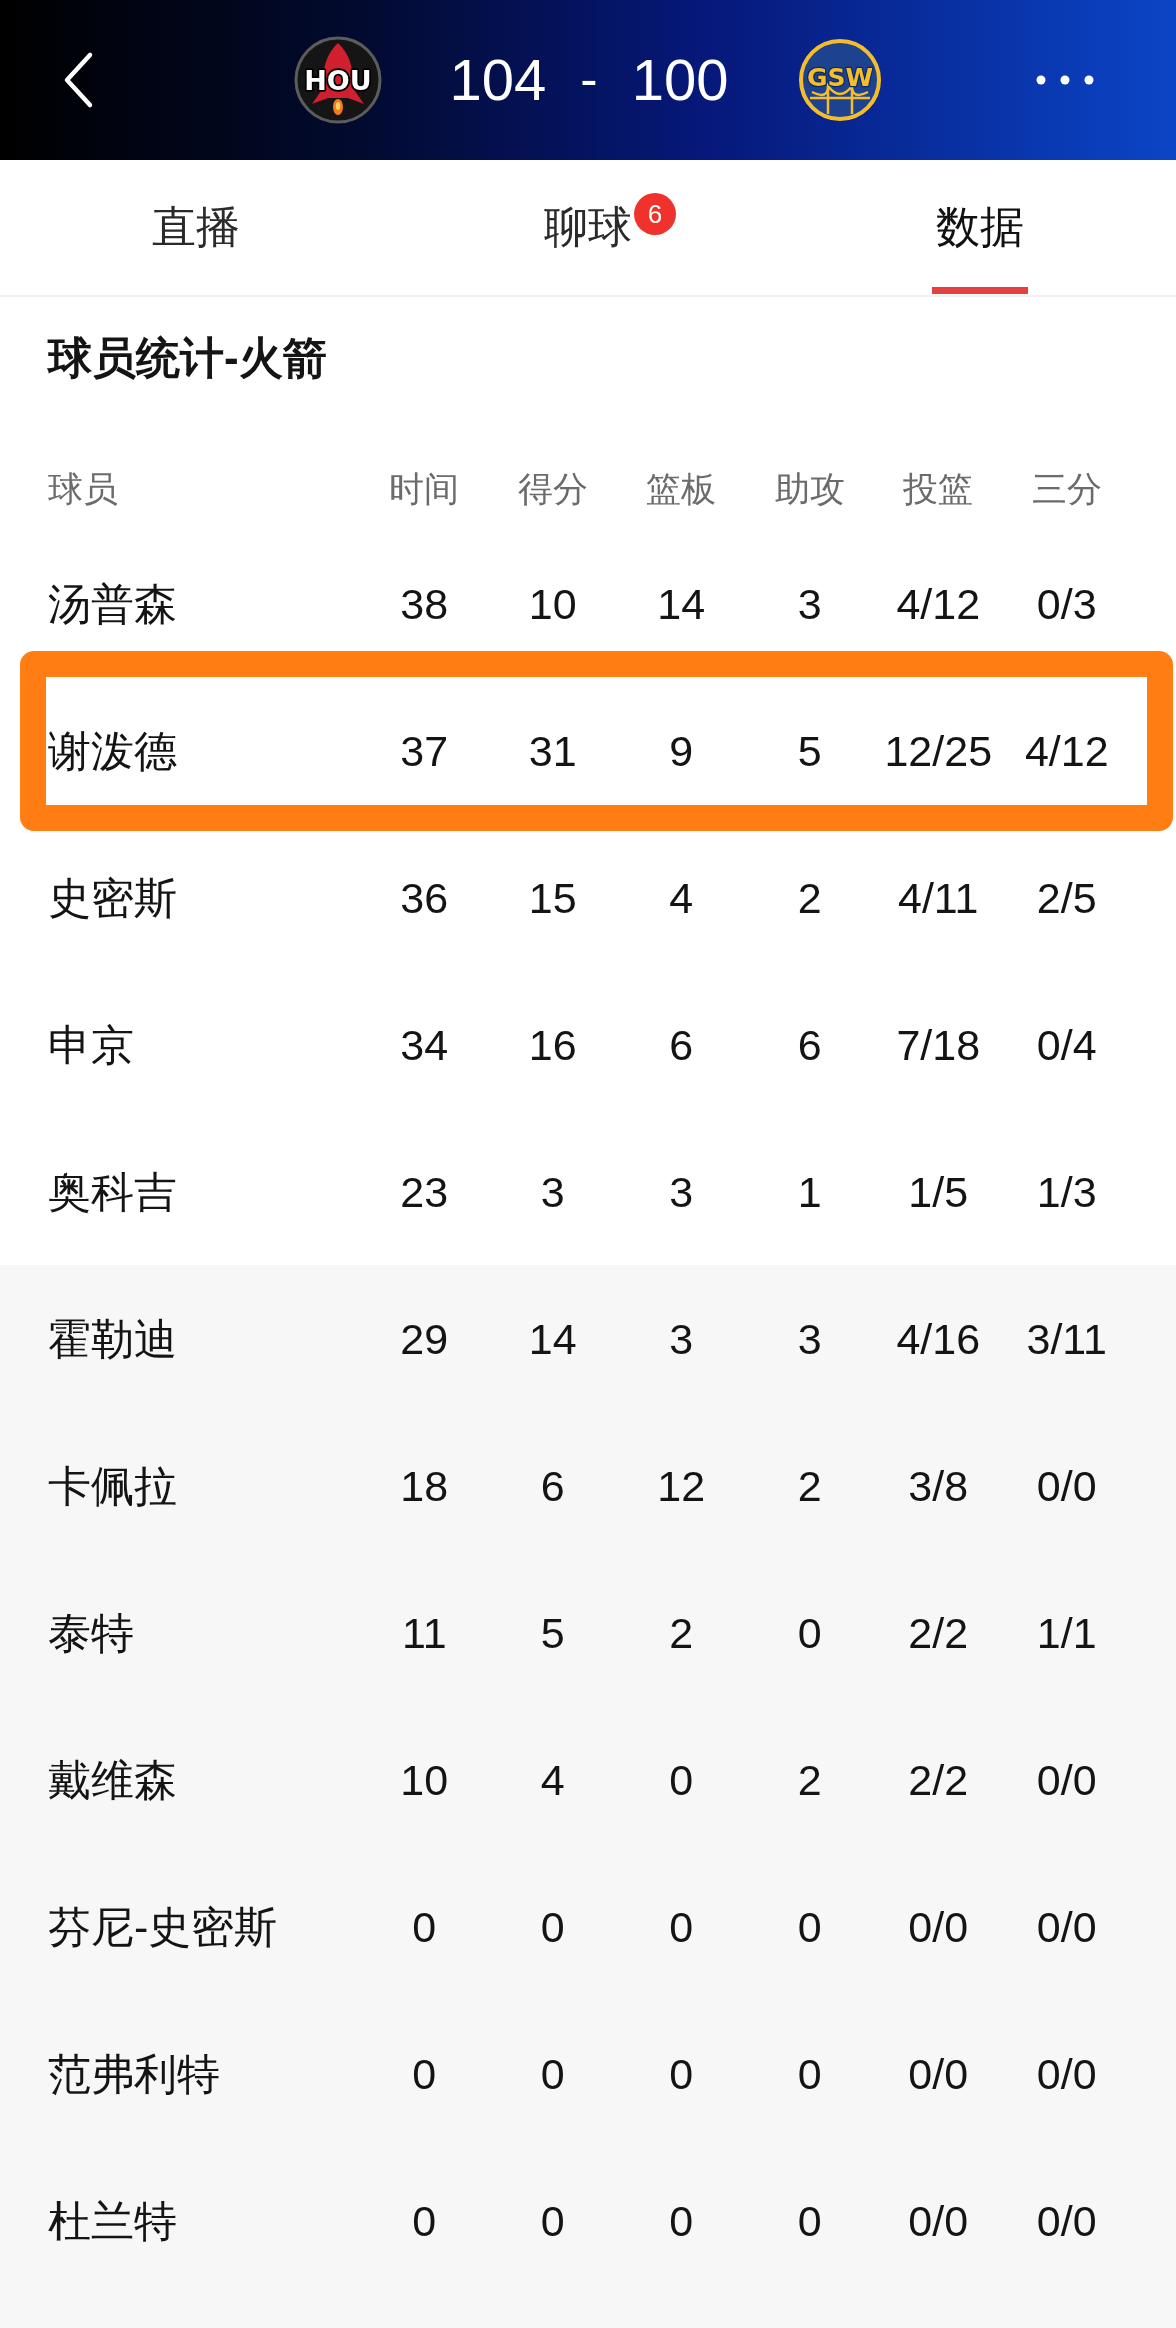 This screenshot has width=1176, height=2328. Describe the element at coordinates (1066, 1045) in the screenshot. I see `stat-value: 0/4` at that location.